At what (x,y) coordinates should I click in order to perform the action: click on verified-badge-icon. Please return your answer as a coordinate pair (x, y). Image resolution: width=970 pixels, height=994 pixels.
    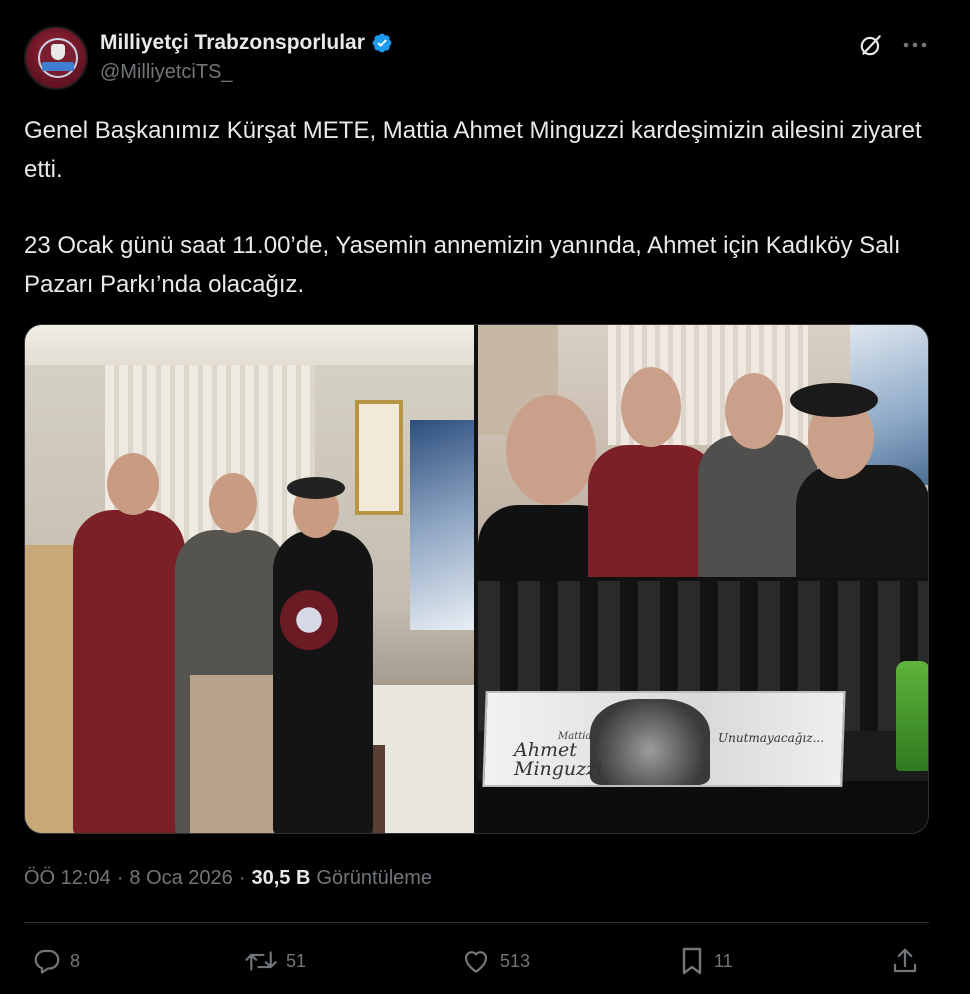
    Looking at the image, I should click on (382, 43).